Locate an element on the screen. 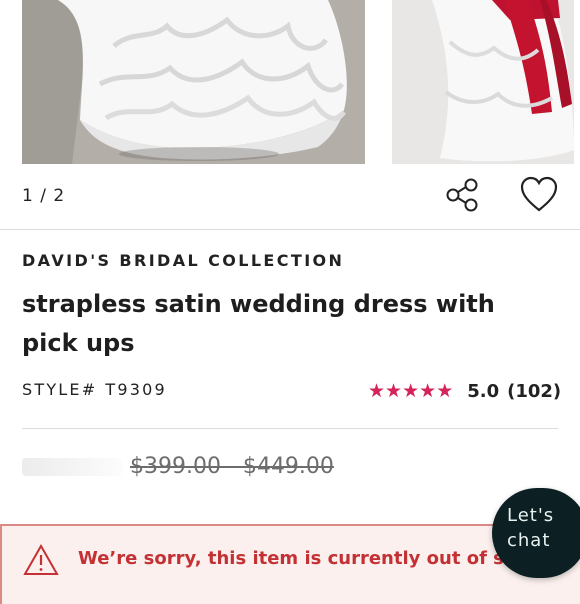  heart-icon is located at coordinates (539, 195).